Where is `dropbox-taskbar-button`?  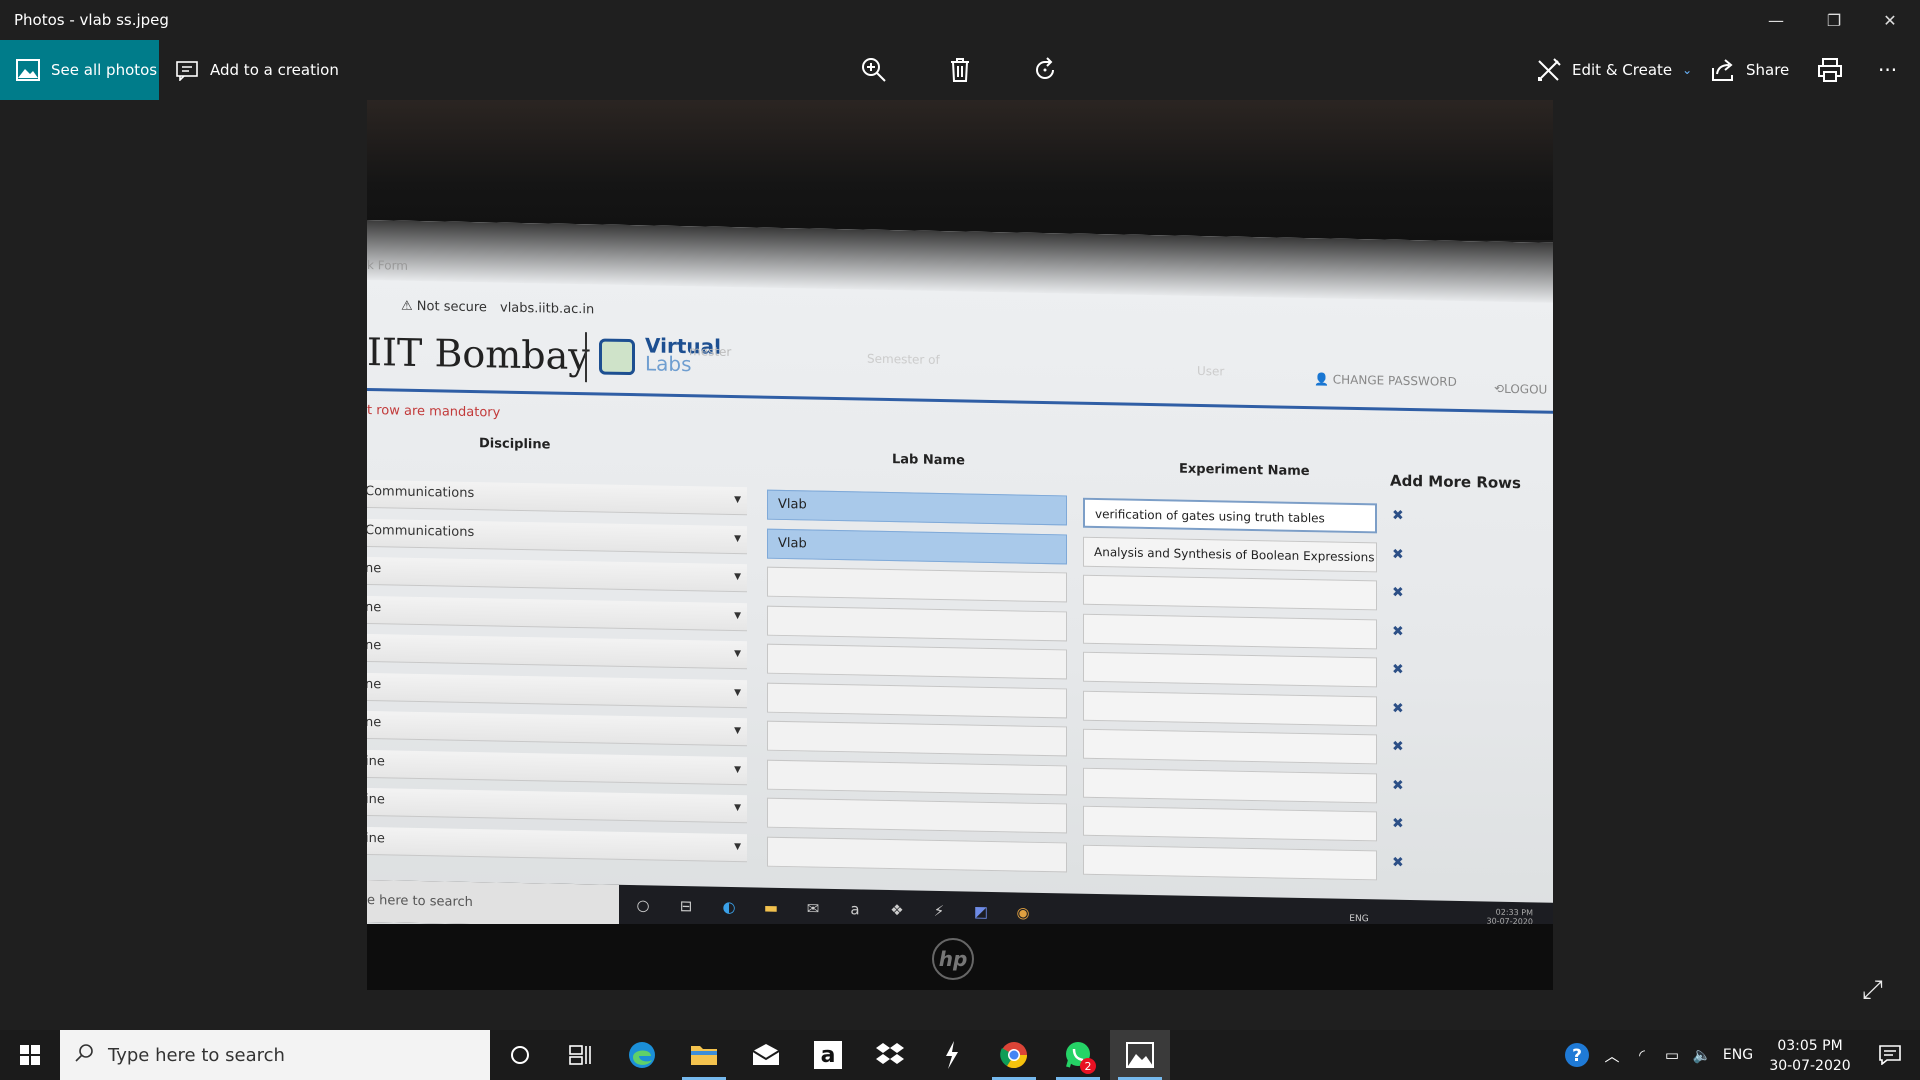 dropbox-taskbar-button is located at coordinates (890, 1055).